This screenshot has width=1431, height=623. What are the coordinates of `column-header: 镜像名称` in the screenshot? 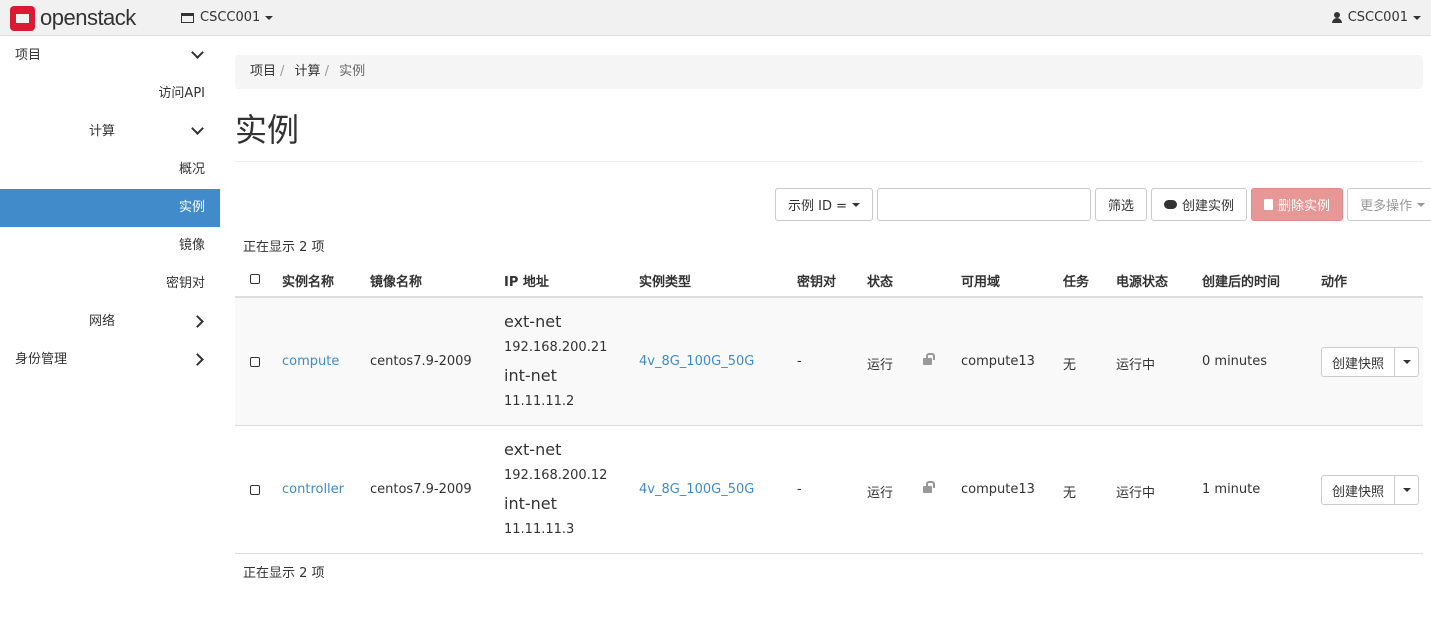 It's located at (396, 280).